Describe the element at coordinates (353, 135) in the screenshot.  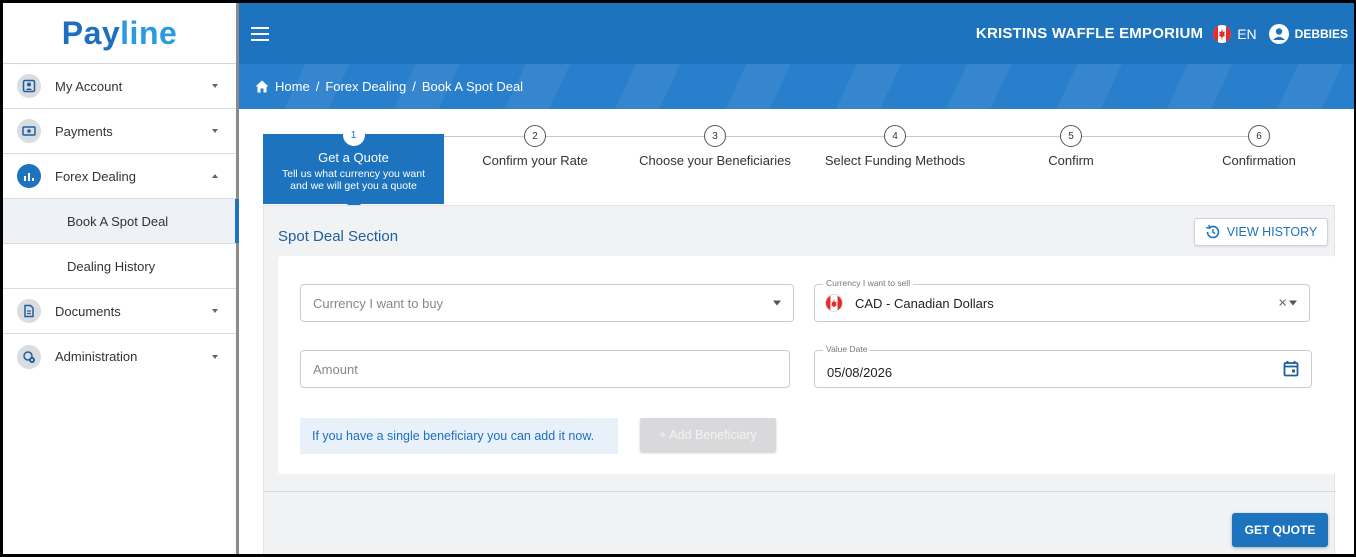
I see `step-number: 1` at that location.